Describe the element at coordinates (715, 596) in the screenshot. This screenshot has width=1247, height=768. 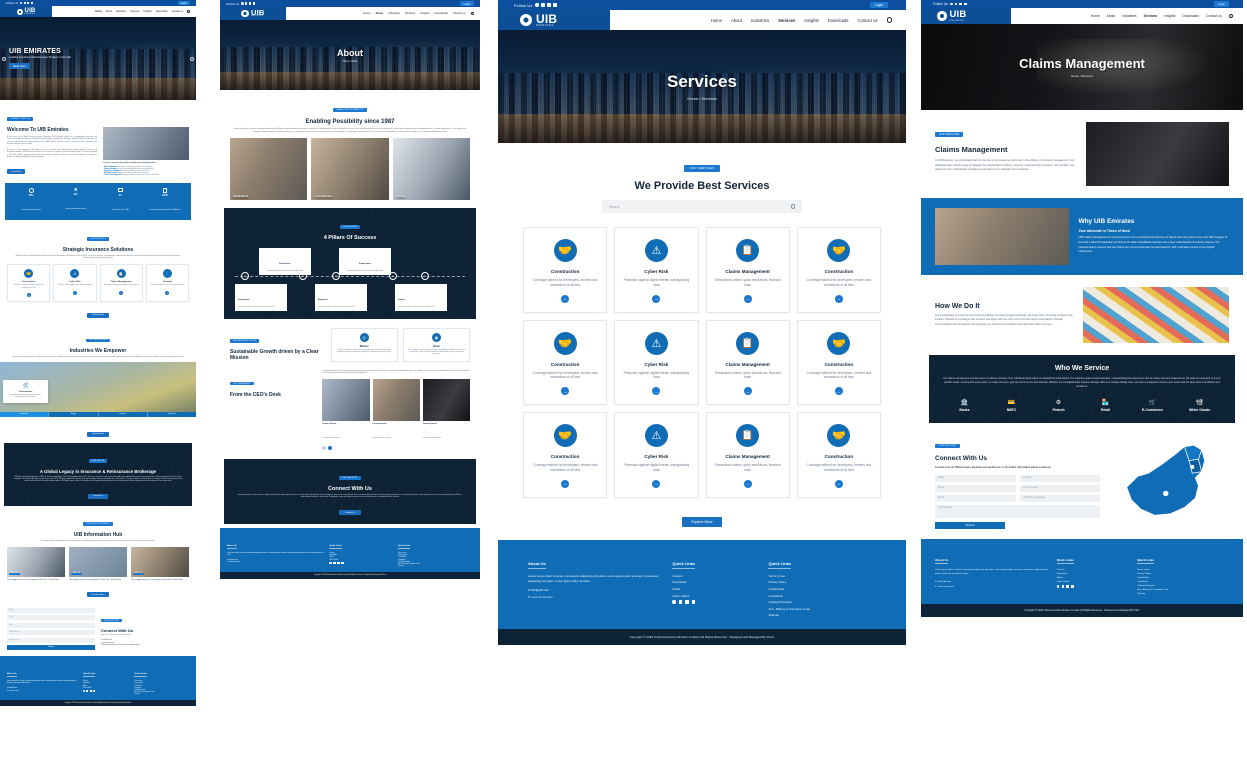
I see `footer-link: Client Claims` at that location.